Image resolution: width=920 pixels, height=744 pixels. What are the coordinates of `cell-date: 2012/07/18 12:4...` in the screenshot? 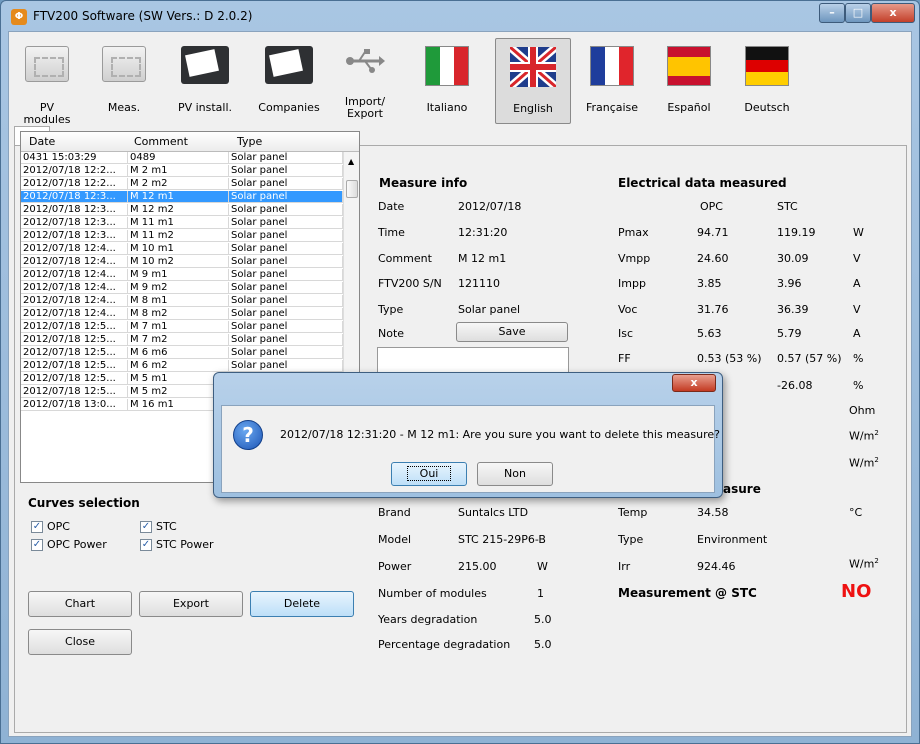 It's located at (74, 262).